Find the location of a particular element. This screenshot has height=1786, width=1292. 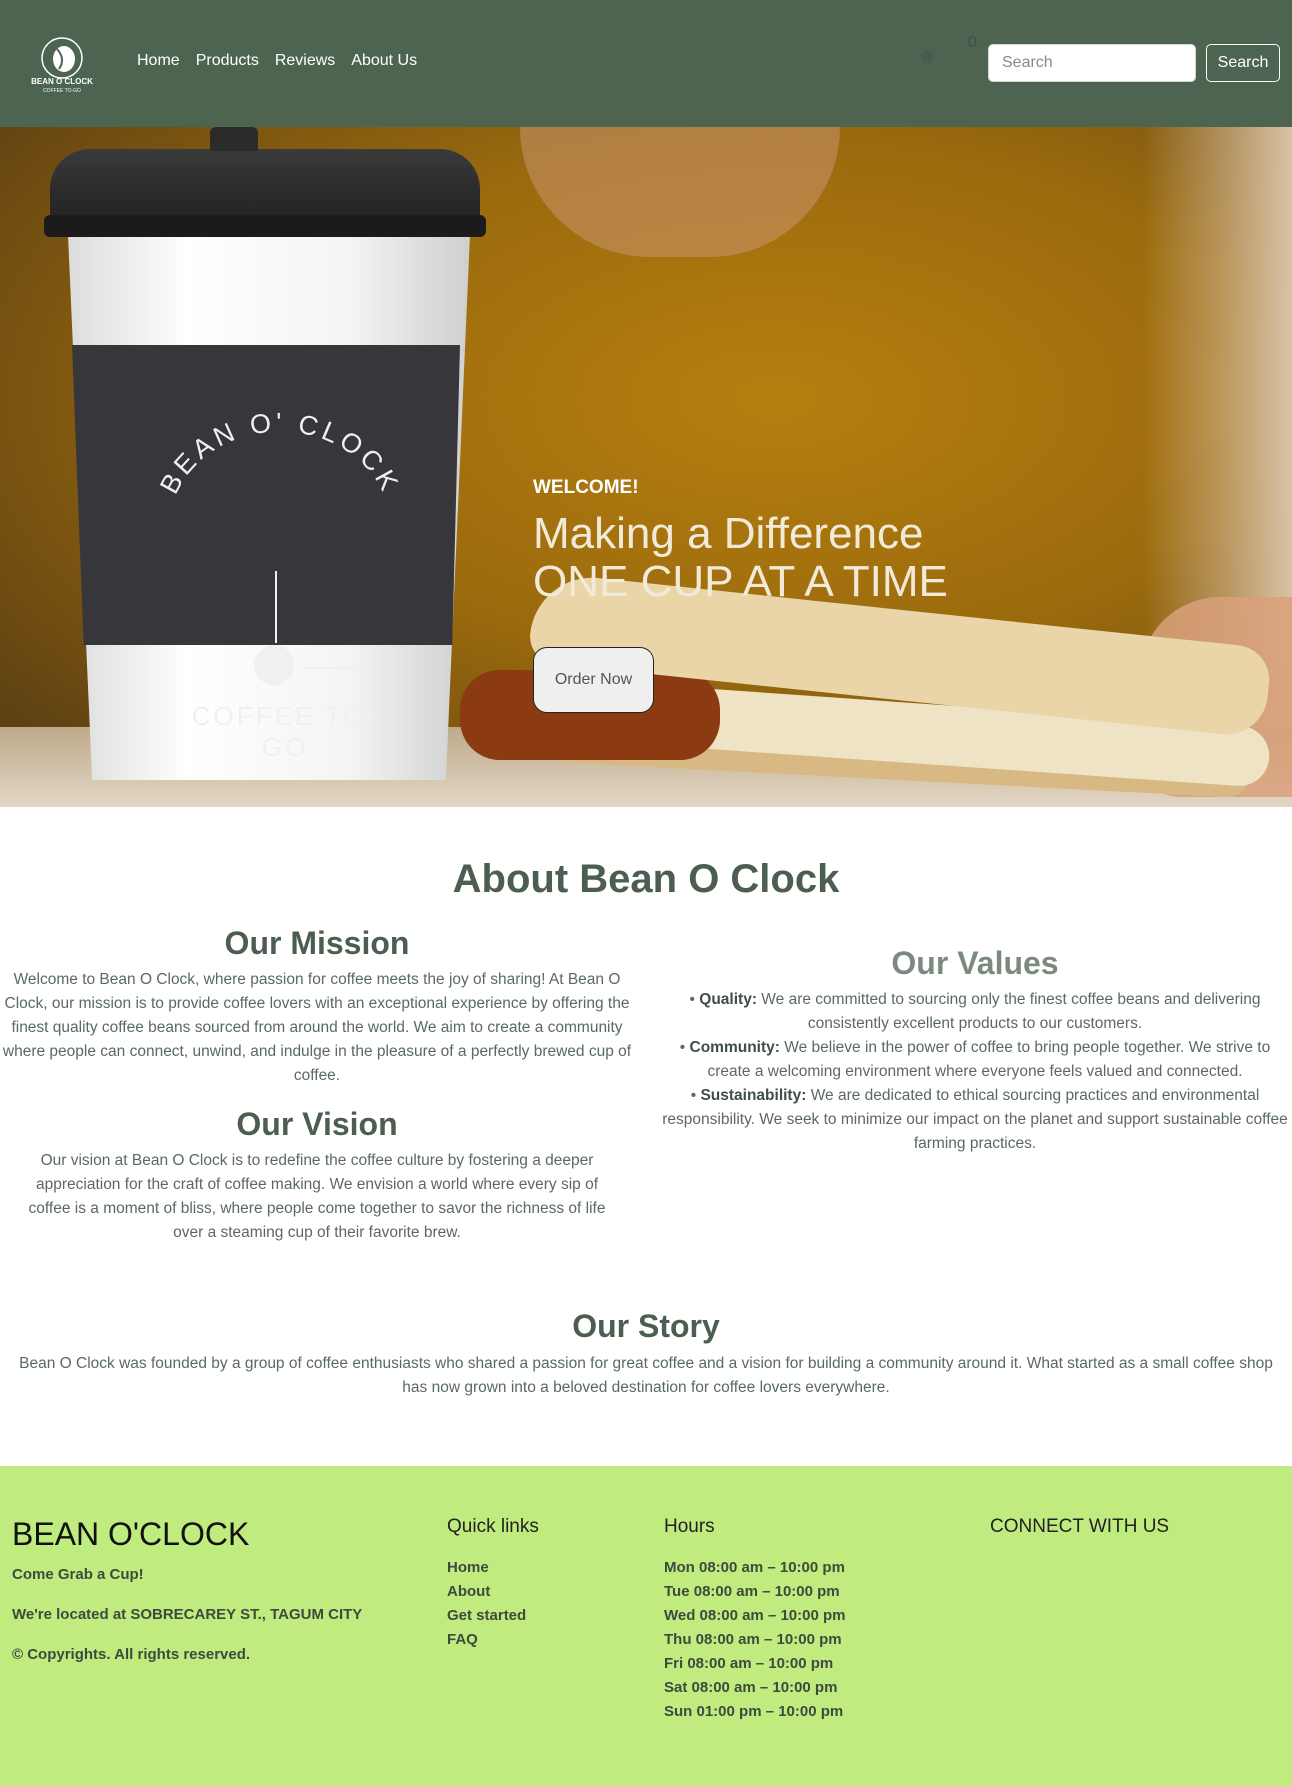

value-label-community: Community: is located at coordinates (734, 1047).